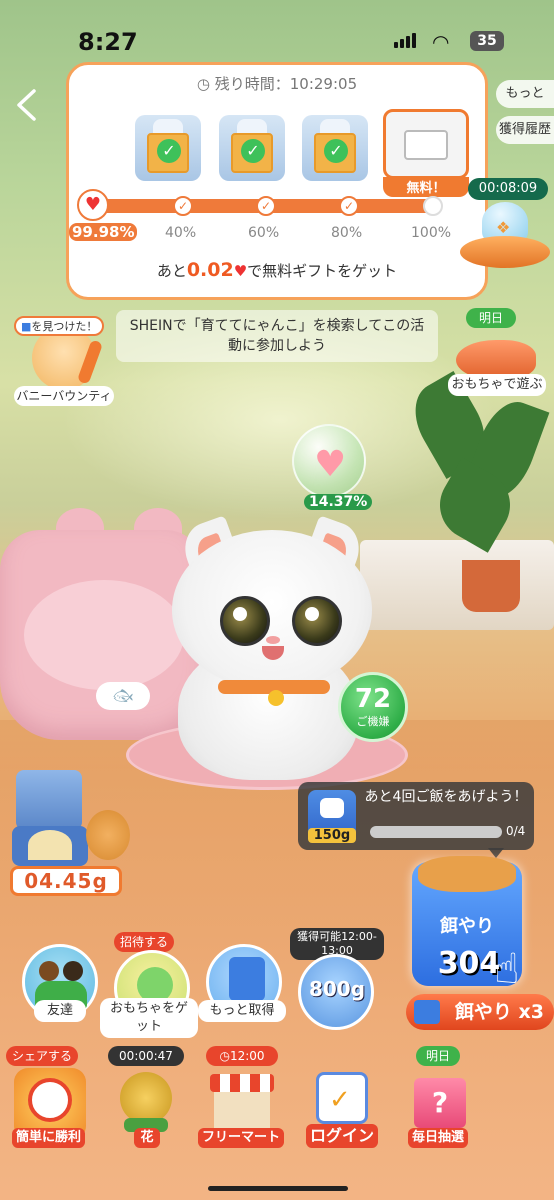 The width and height of the screenshot is (554, 1200). I want to click on calendar-icon: ✓, so click(342, 1098).